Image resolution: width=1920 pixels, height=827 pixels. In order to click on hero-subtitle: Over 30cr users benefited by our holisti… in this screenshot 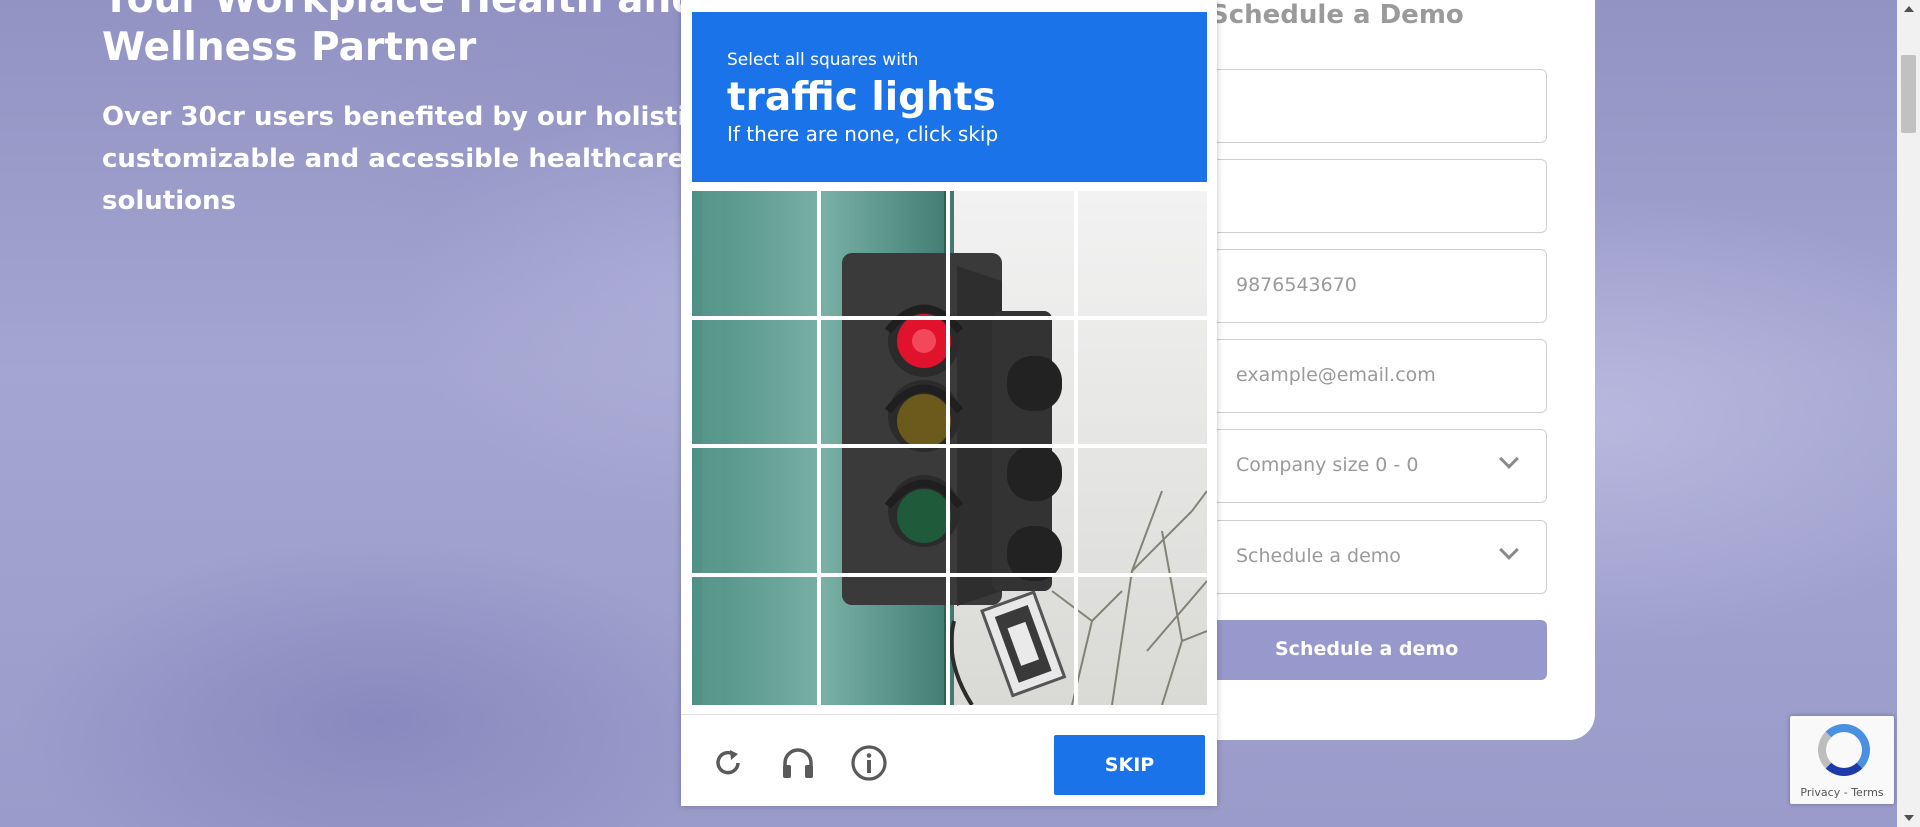, I will do `click(407, 159)`.